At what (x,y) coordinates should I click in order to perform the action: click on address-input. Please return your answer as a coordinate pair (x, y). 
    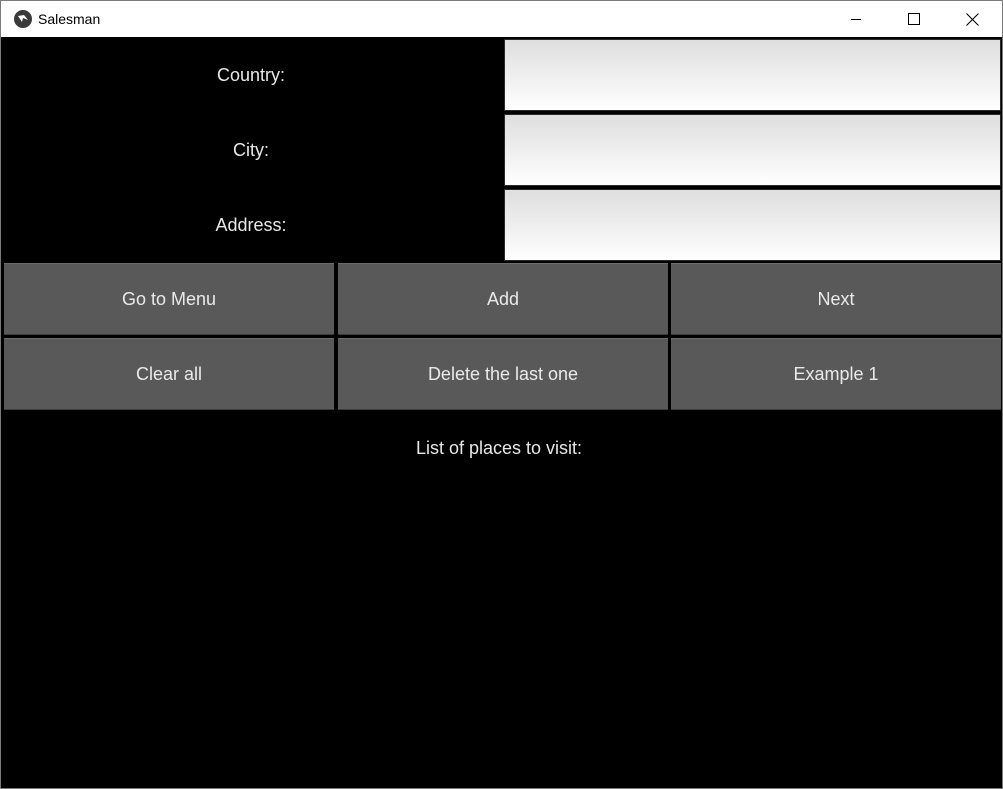
    Looking at the image, I should click on (752, 225).